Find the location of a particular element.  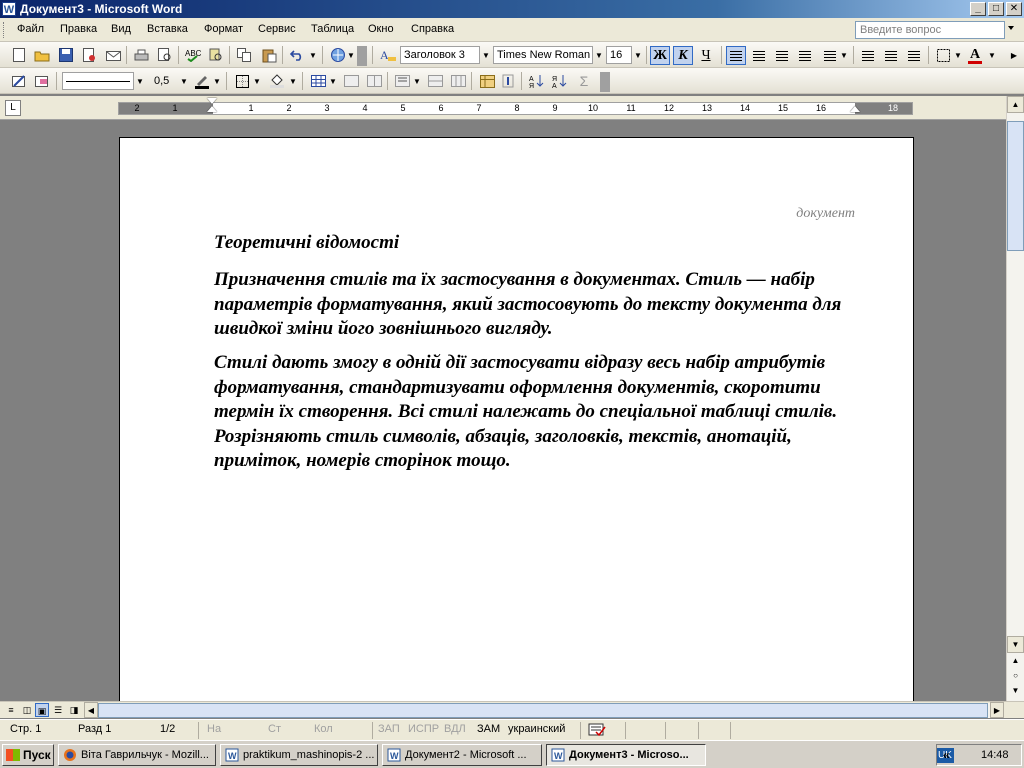

horizontal-scroll-thumb is located at coordinates (543, 710).